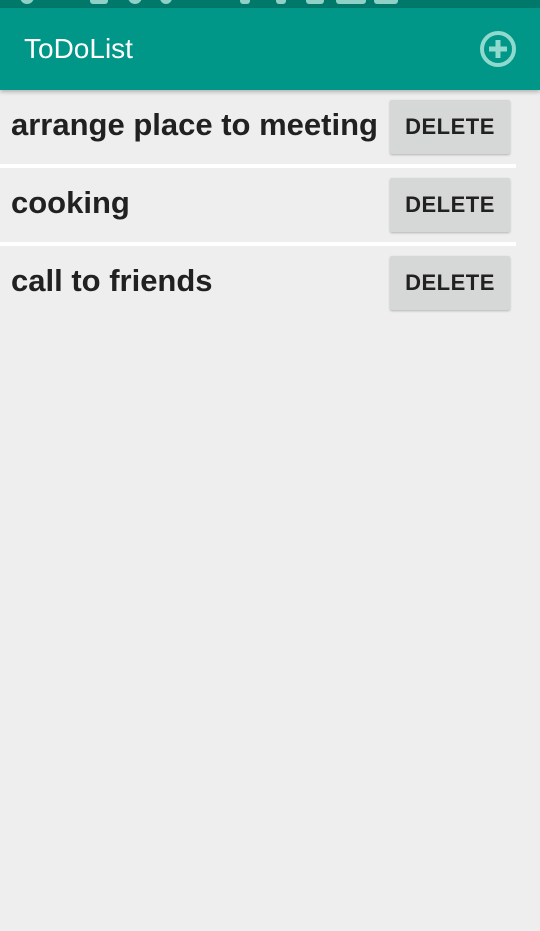  I want to click on todo-text: arrange place to meeting, so click(194, 124).